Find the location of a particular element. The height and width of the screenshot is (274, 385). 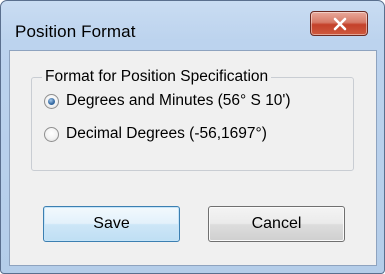

option-decimal-degrees-label: Decimal Degrees (-56,1697°) is located at coordinates (166, 133).